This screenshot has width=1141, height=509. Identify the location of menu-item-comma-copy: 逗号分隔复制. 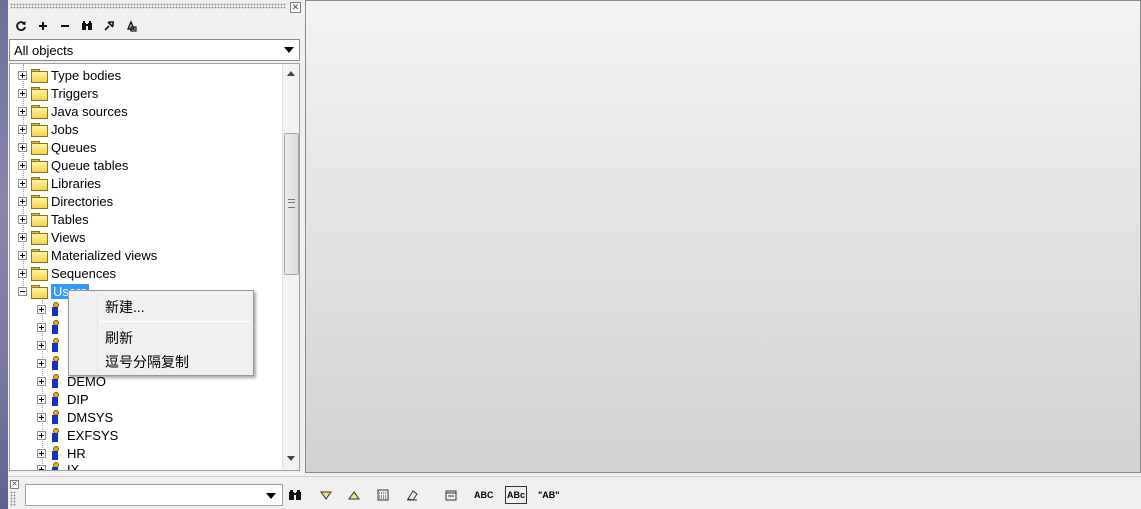
(147, 362).